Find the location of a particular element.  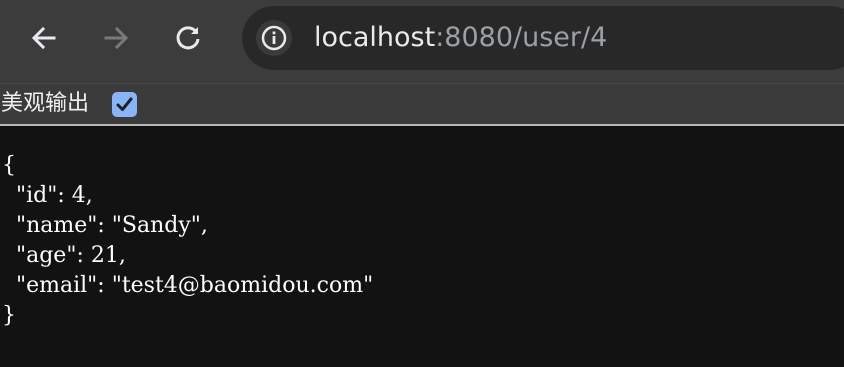

json-close-brace: } is located at coordinates (9, 315).